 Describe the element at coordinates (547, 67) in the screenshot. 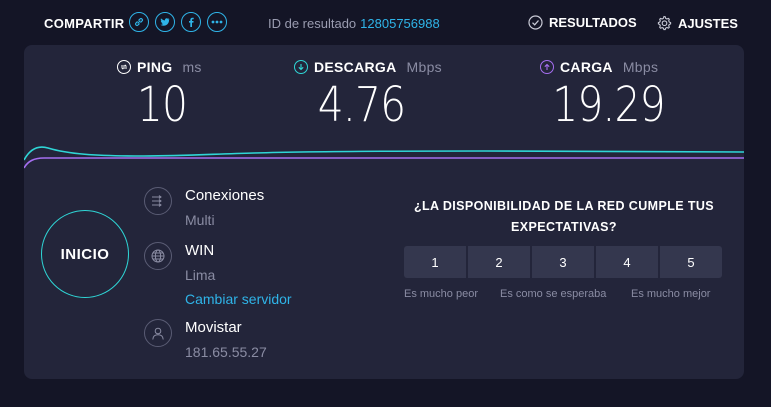

I see `upload-arrow-icon` at that location.